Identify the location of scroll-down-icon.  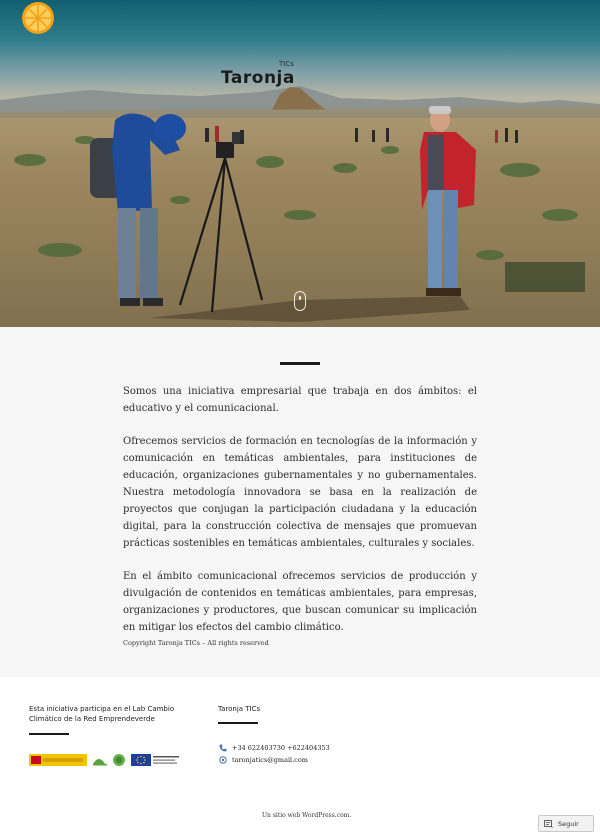
(300, 301).